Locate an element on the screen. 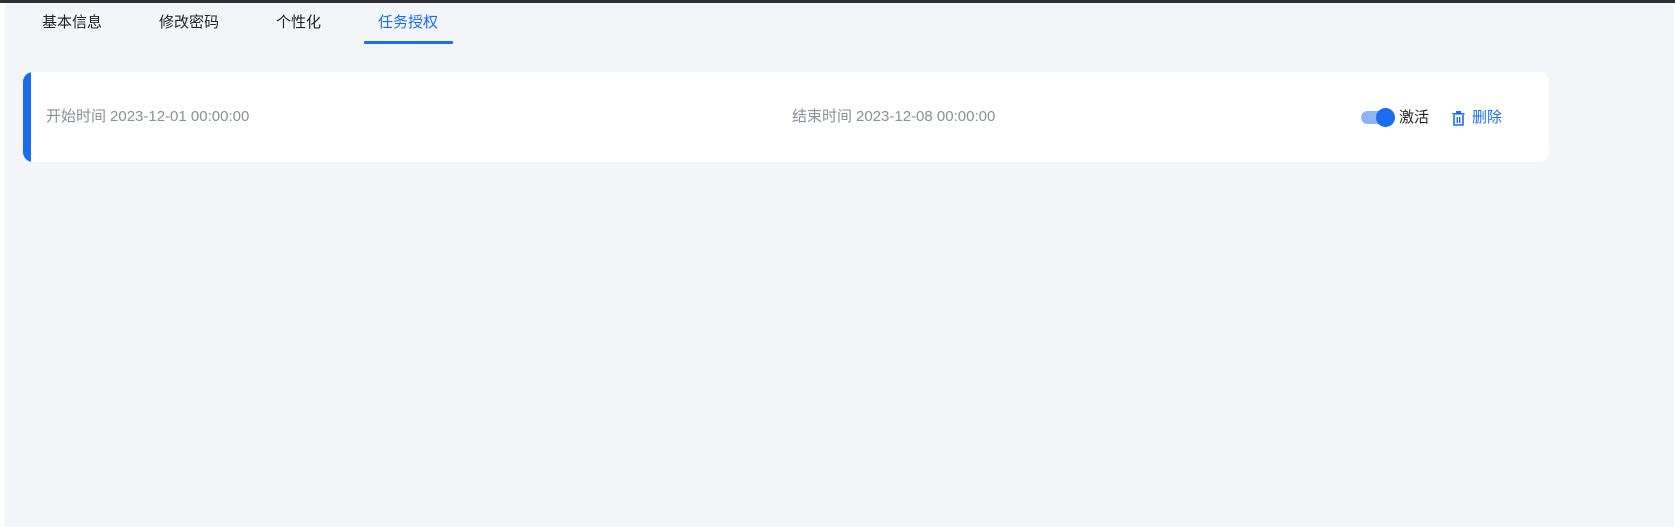 The height and width of the screenshot is (527, 1675). tab-basic-info: 基本信息 is located at coordinates (72, 23).